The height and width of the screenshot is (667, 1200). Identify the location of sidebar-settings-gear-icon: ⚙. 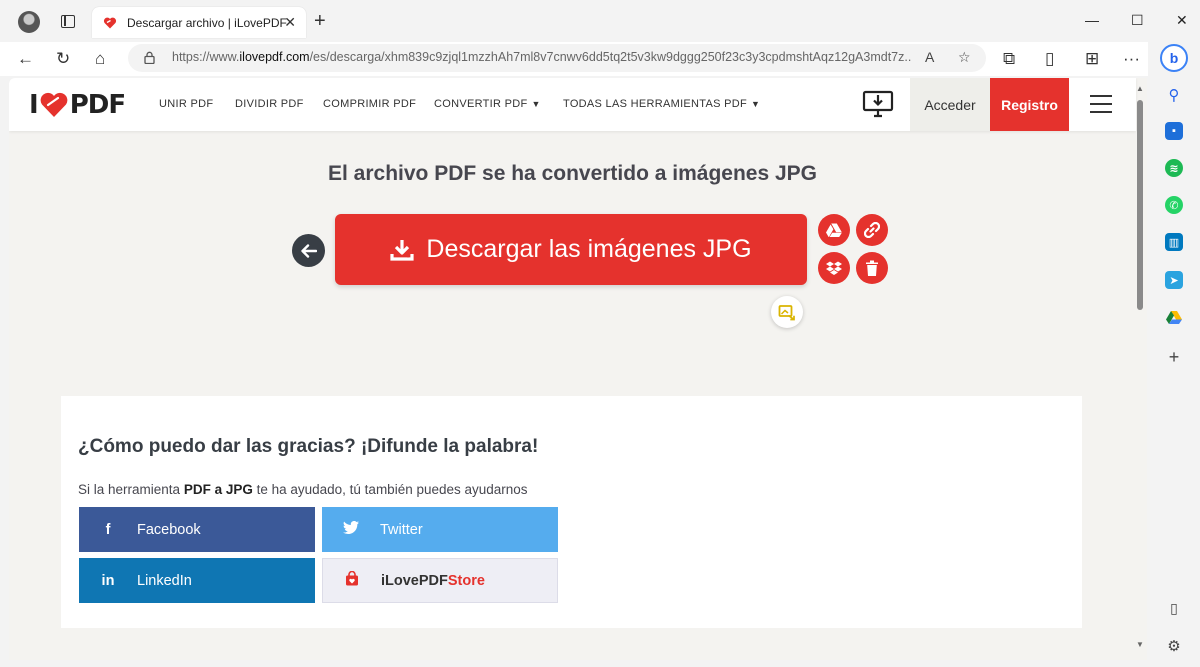
(1174, 646).